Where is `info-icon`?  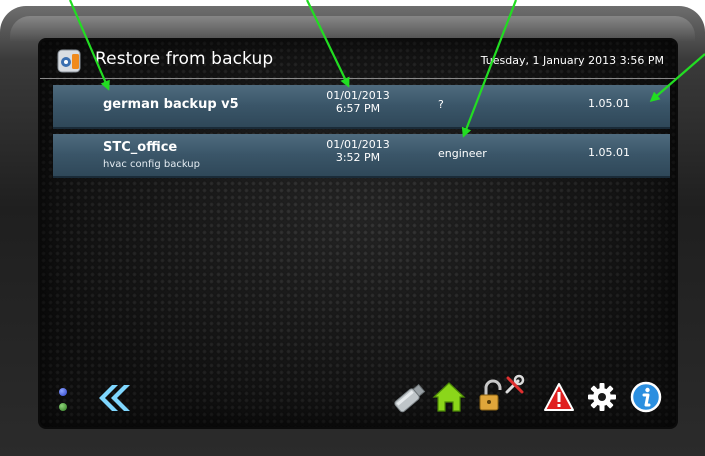
info-icon is located at coordinates (646, 397).